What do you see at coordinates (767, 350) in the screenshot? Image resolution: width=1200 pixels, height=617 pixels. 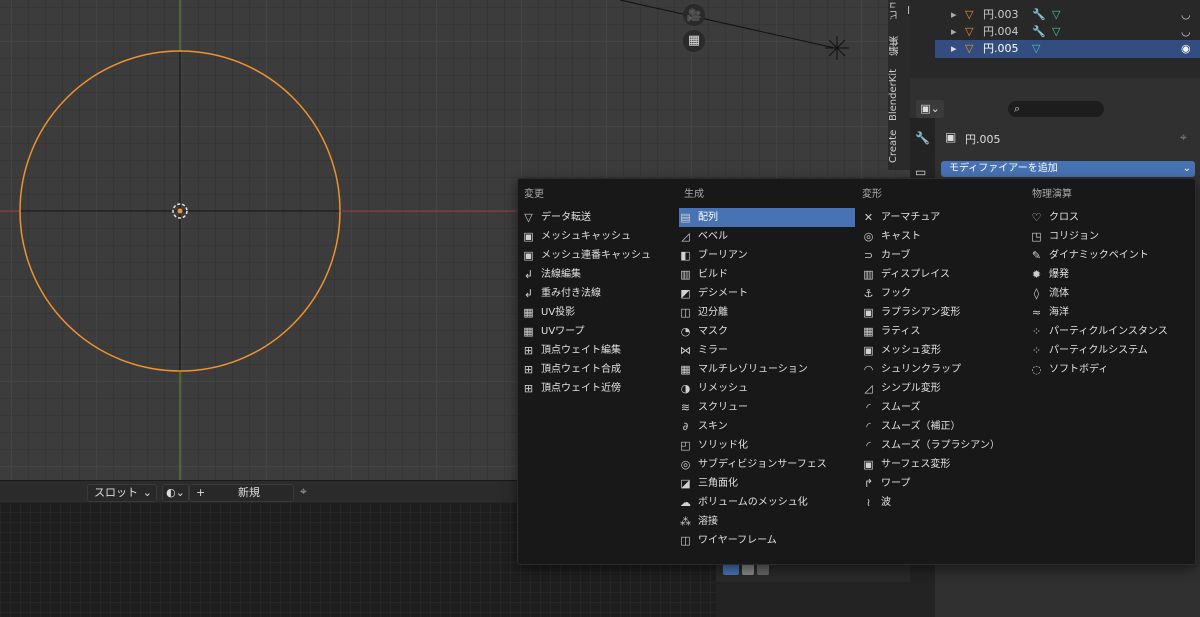 I see `menu-item: ⋈ ミラー` at bounding box center [767, 350].